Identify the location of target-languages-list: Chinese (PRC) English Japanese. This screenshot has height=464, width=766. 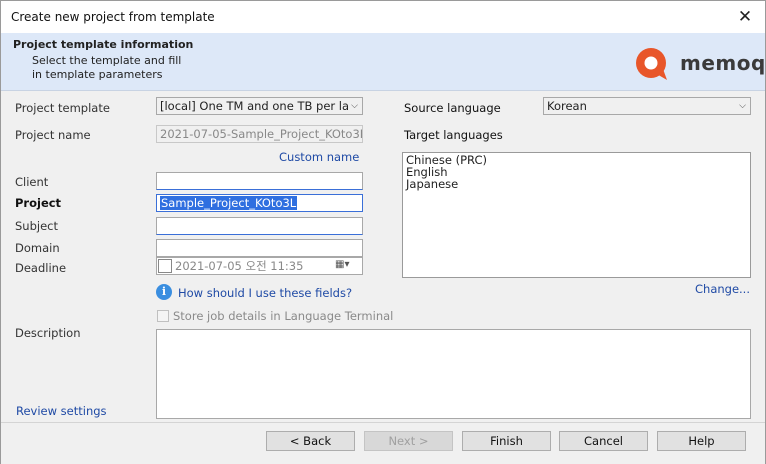
(576, 215).